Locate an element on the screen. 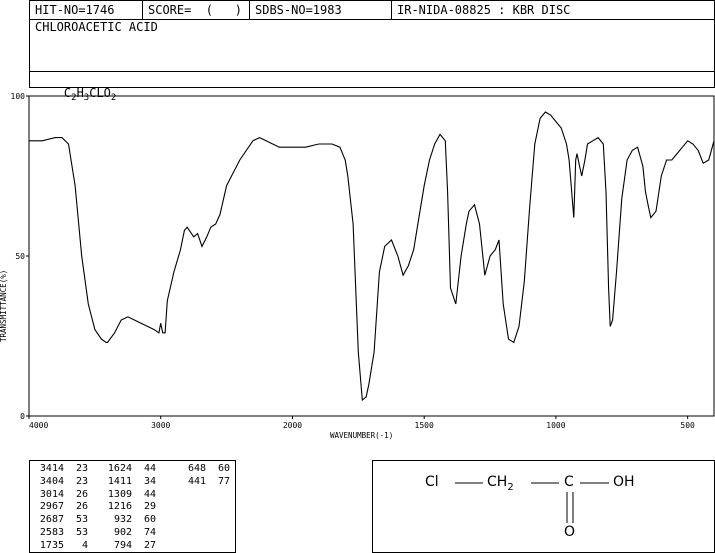  structure-box: Cl CH2 C OH O is located at coordinates (543, 506).